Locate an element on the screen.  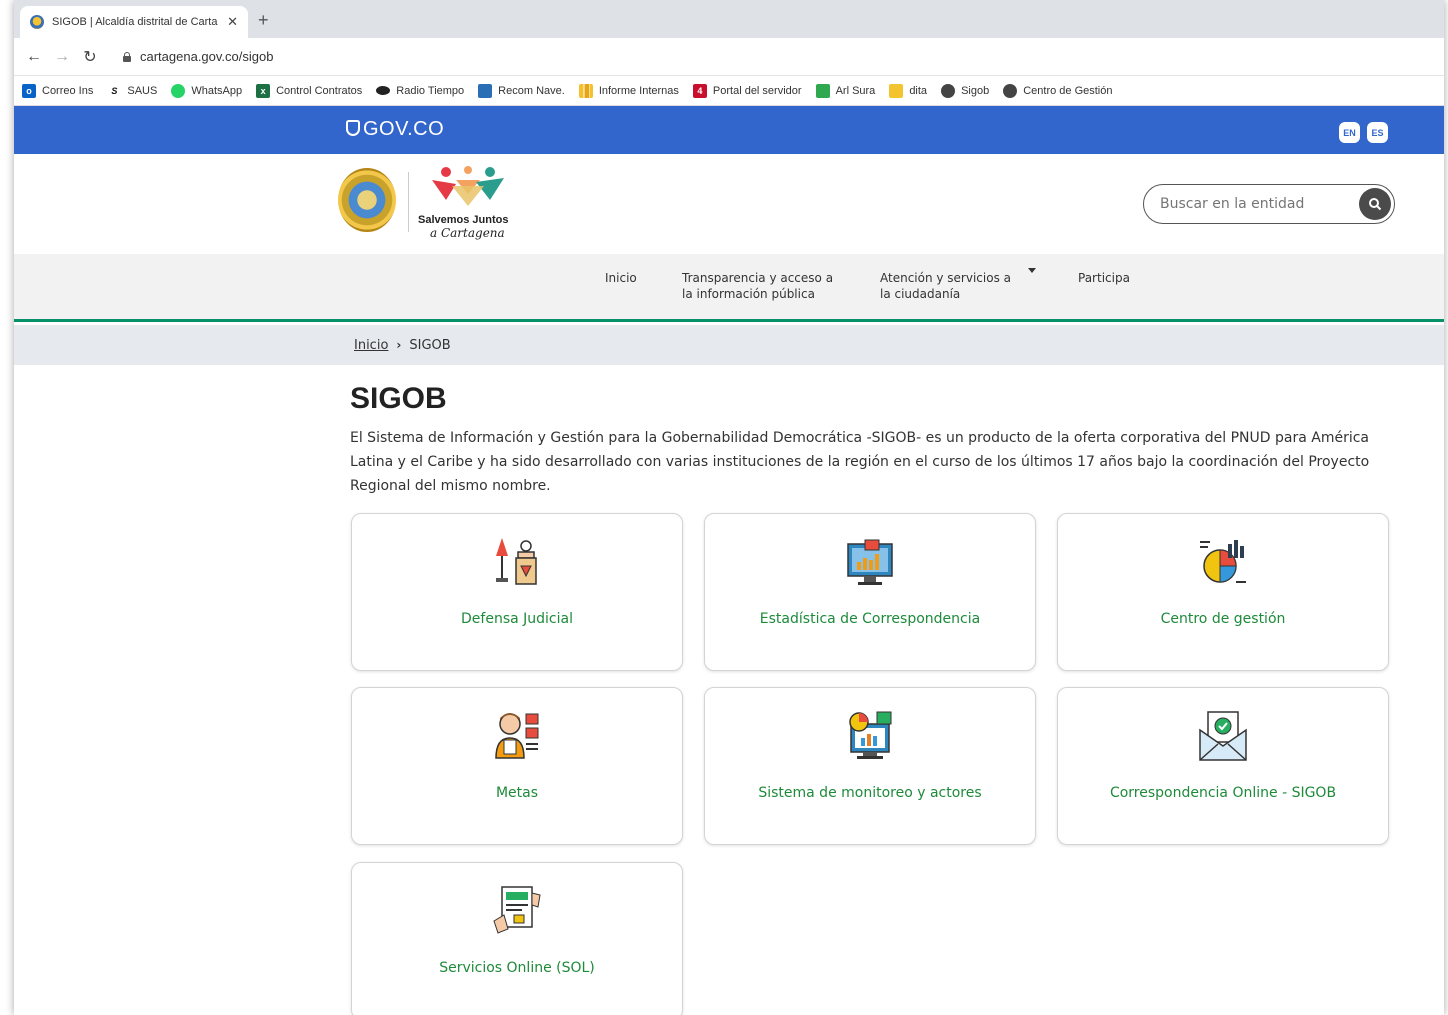
card-metas: Metas is located at coordinates (517, 766).